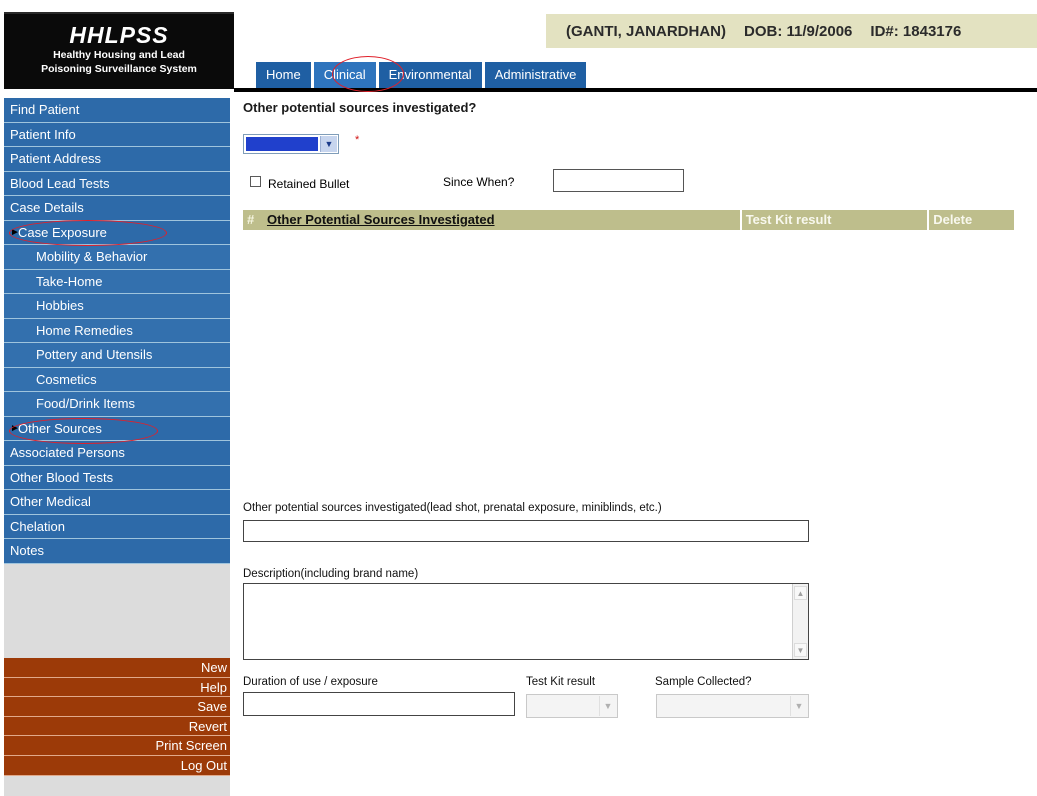 The width and height of the screenshot is (1037, 796). What do you see at coordinates (117, 477) in the screenshot?
I see `sidebar-item-other-blood-tests: Other Blood Tests` at bounding box center [117, 477].